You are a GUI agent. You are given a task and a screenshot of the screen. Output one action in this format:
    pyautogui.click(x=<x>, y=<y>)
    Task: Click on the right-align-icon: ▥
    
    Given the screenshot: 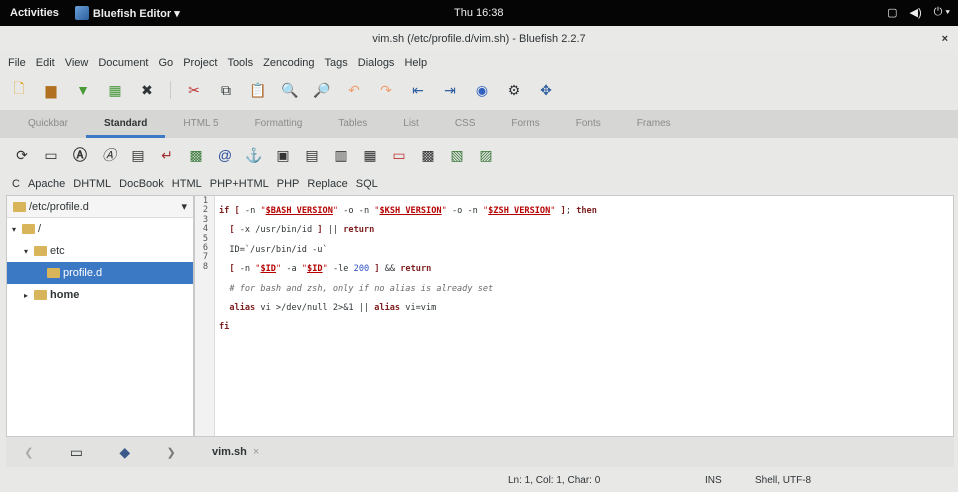 What is the action you would take?
    pyautogui.click(x=341, y=155)
    